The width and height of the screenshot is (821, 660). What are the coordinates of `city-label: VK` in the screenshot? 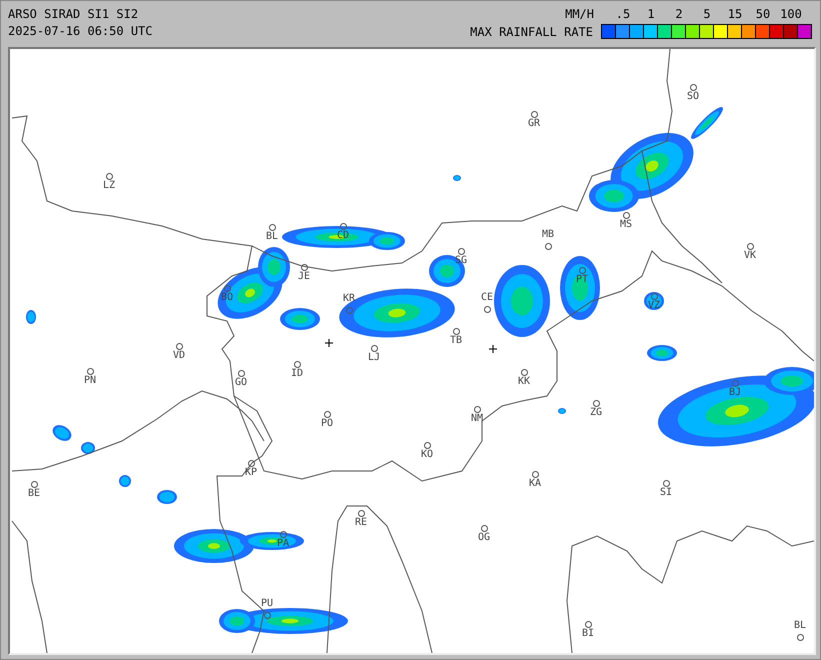 It's located at (750, 256).